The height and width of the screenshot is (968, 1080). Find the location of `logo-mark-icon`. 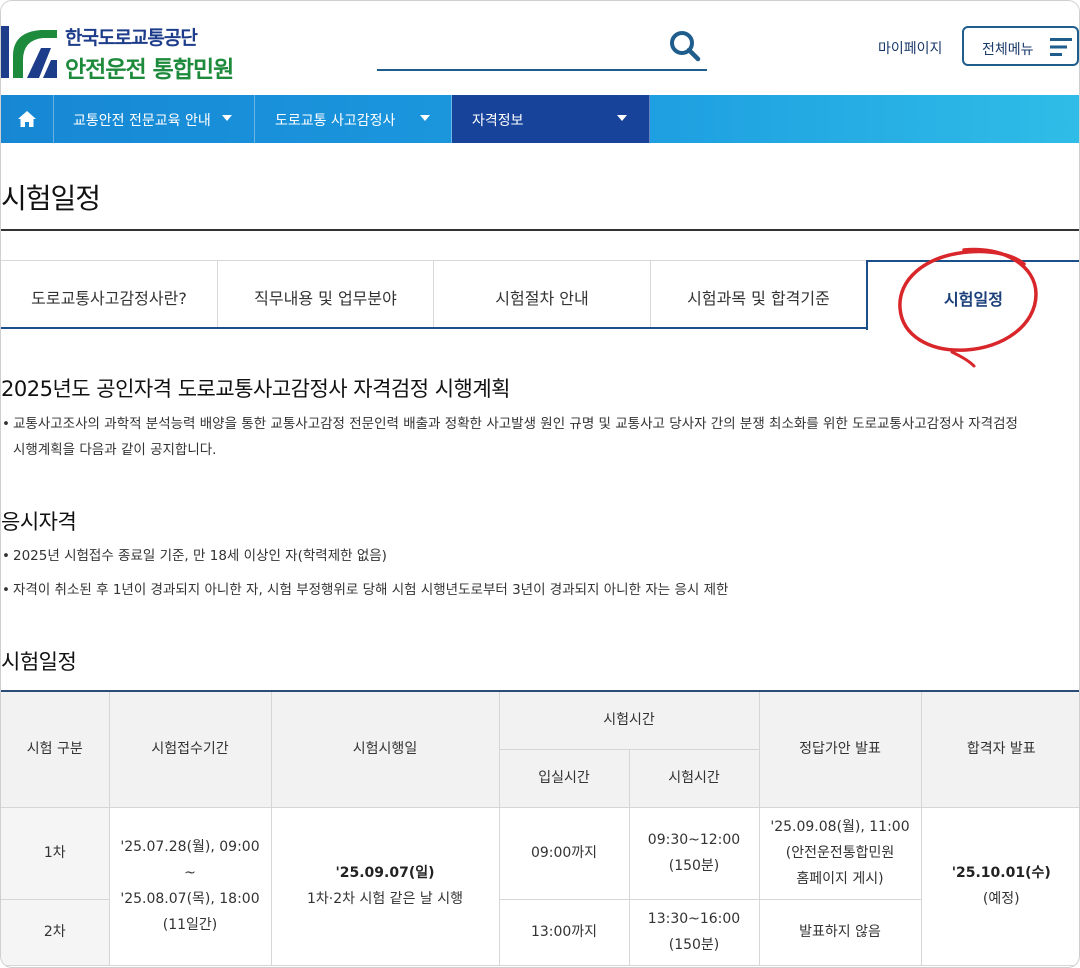

logo-mark-icon is located at coordinates (29, 52).